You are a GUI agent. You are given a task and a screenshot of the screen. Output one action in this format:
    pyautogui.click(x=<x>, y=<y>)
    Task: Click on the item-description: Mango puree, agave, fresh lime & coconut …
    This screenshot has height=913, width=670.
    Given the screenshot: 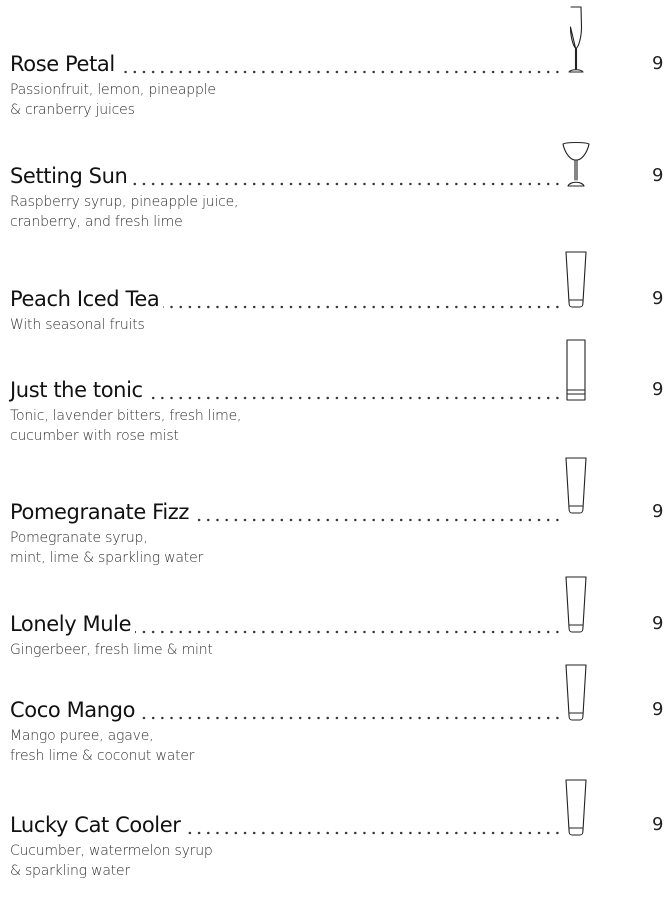 What is the action you would take?
    pyautogui.click(x=102, y=746)
    